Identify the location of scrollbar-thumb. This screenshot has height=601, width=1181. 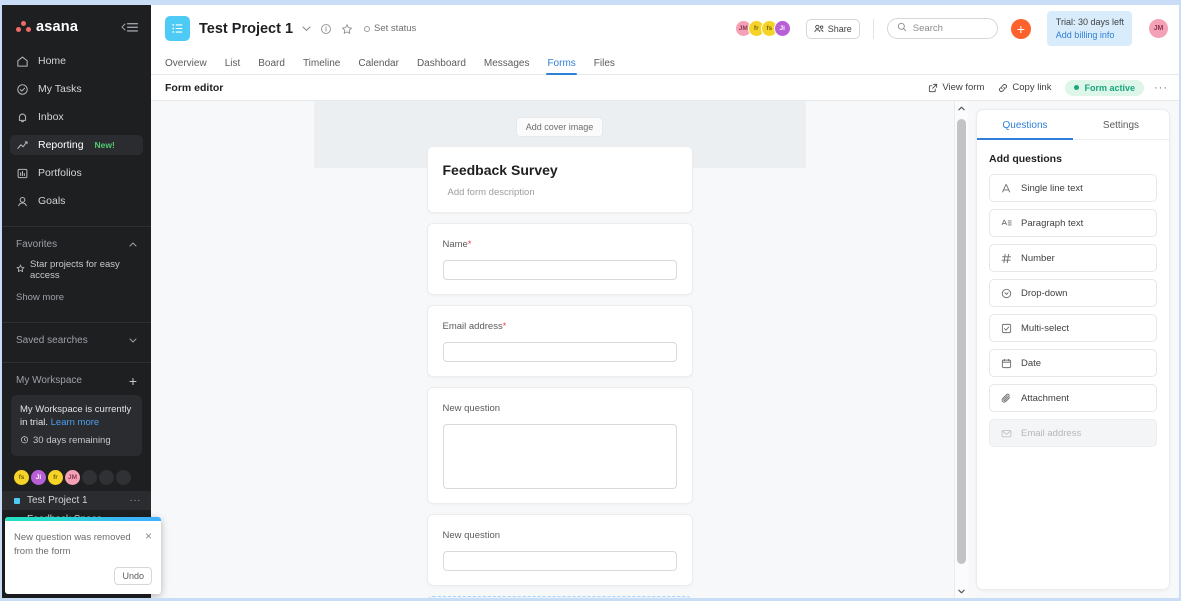
(961, 341).